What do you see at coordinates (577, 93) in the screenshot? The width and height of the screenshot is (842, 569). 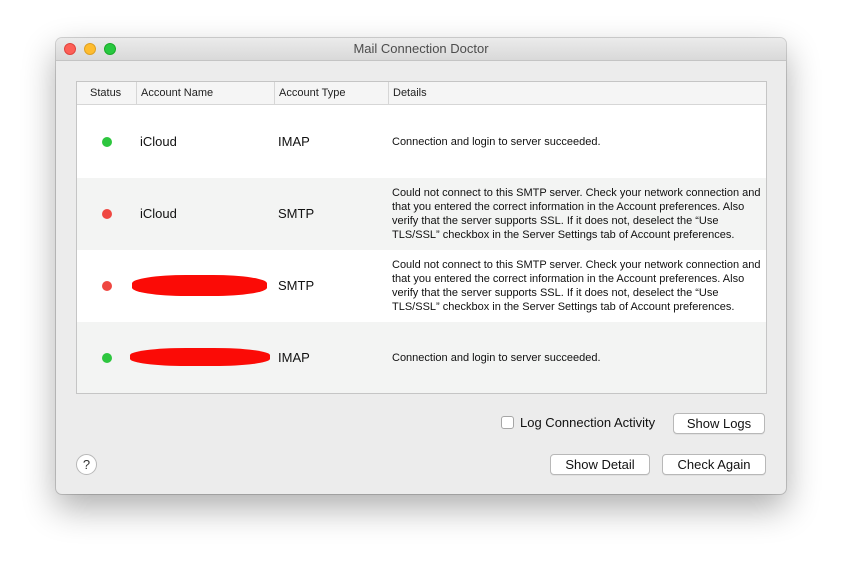 I see `column-header-details: Details` at bounding box center [577, 93].